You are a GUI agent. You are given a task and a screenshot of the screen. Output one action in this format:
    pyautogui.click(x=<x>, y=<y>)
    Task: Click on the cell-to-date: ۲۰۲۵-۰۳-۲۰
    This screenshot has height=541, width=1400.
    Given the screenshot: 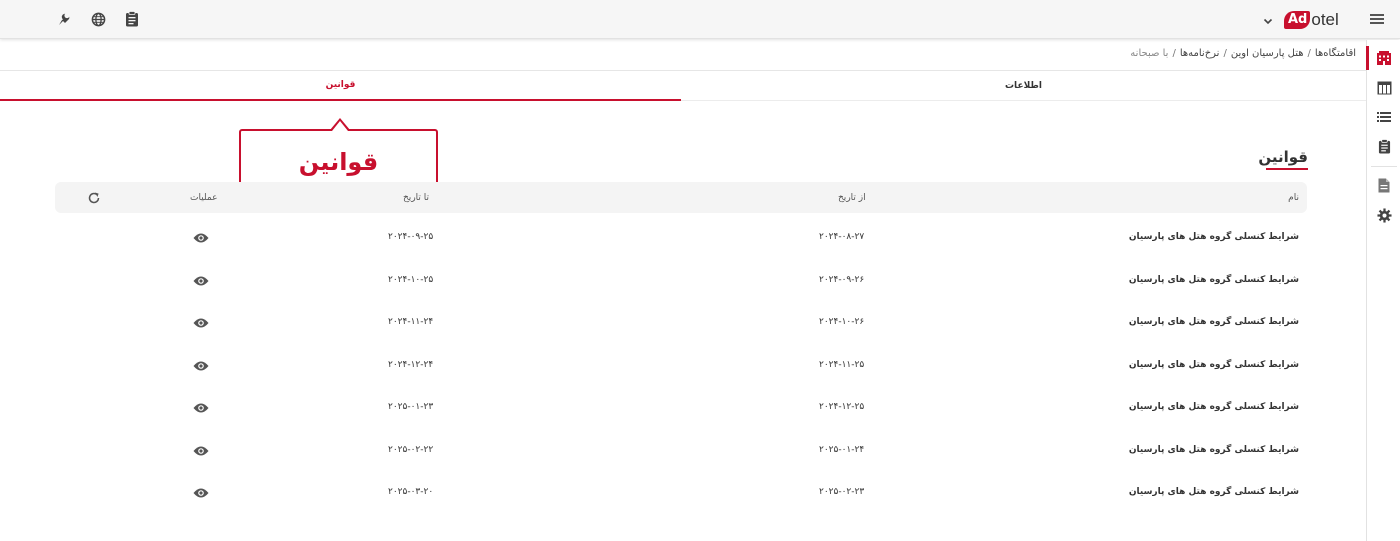 What is the action you would take?
    pyautogui.click(x=411, y=492)
    